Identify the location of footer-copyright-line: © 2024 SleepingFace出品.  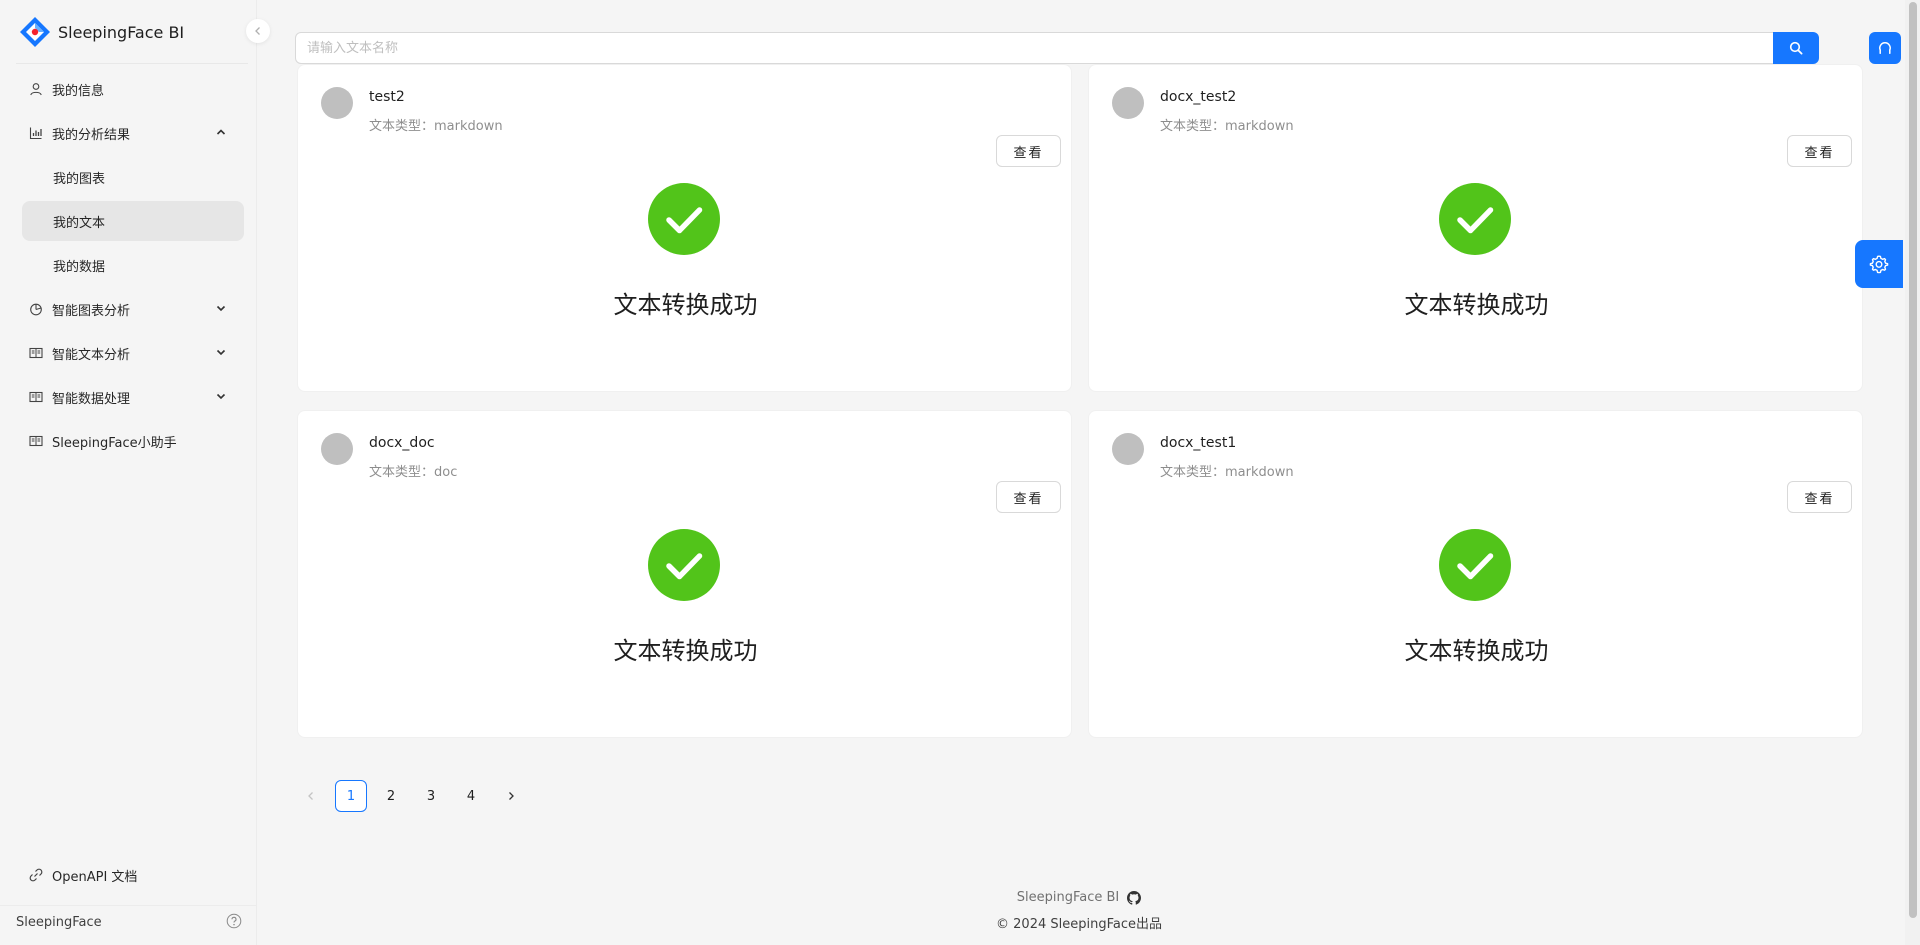
(1079, 922).